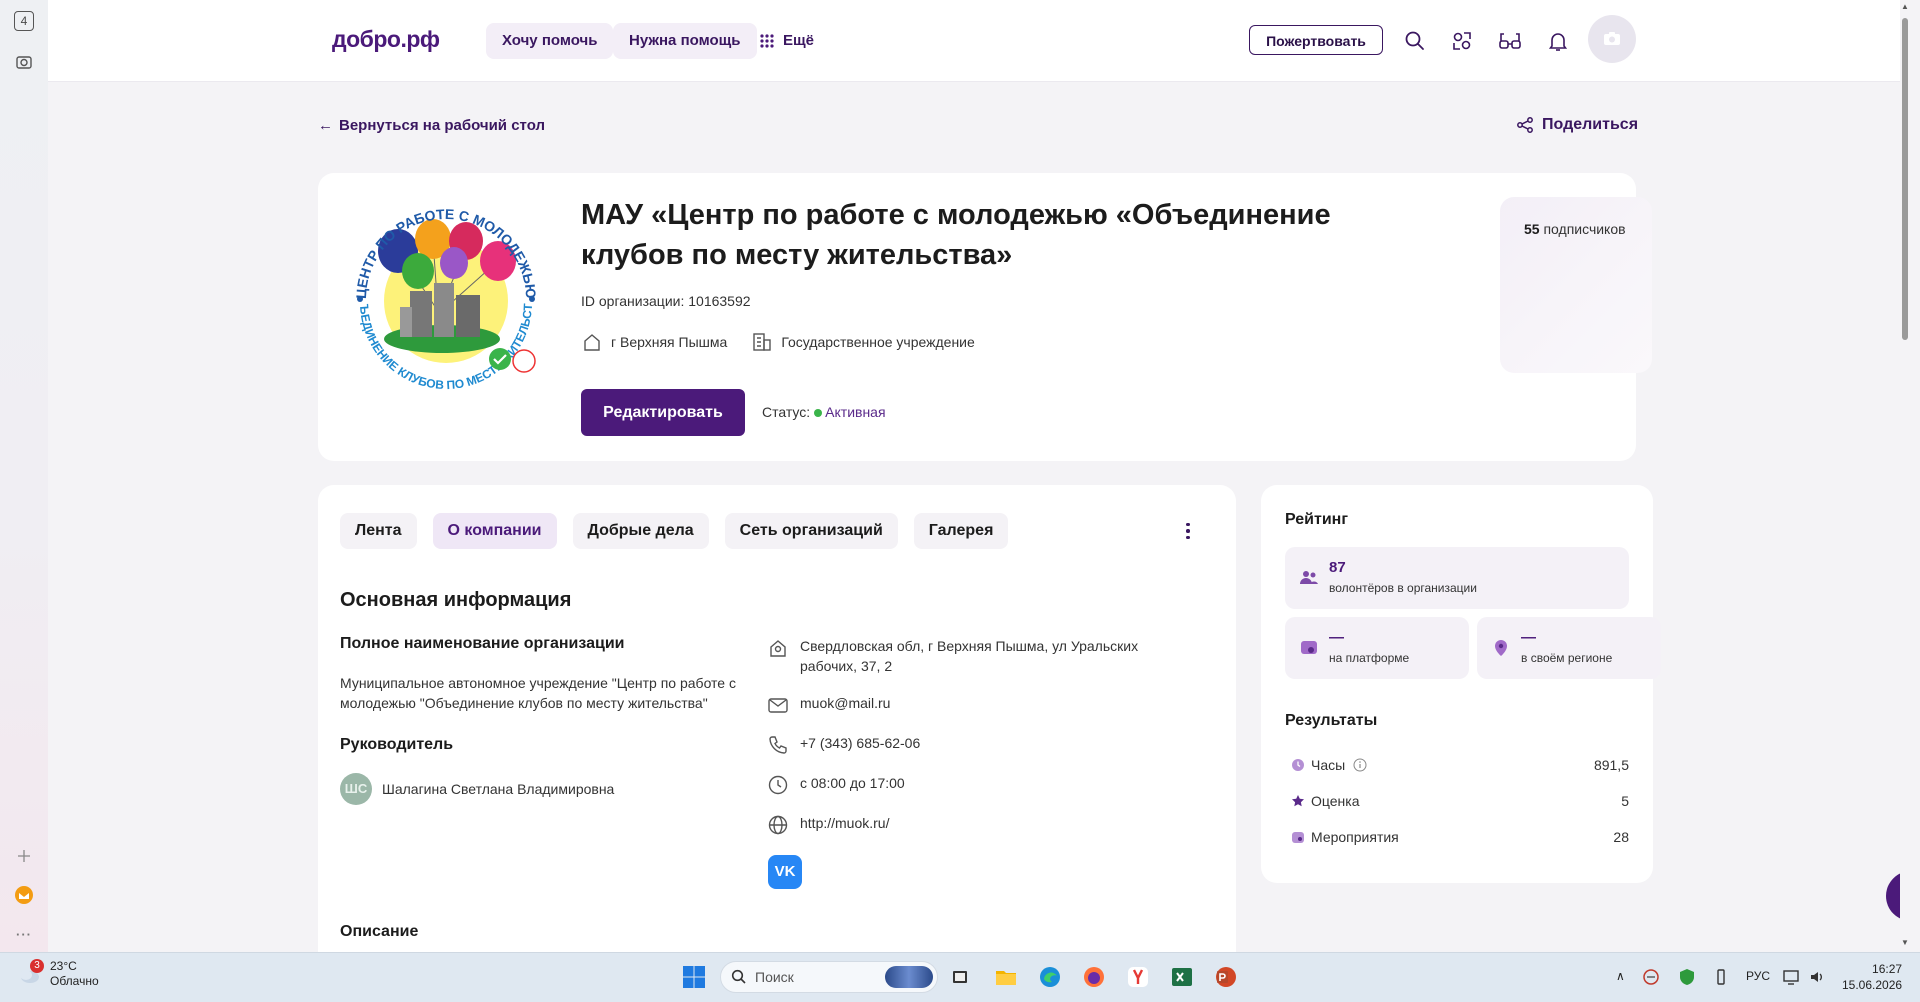 The image size is (1920, 1002). I want to click on excel-icon, so click(1182, 977).